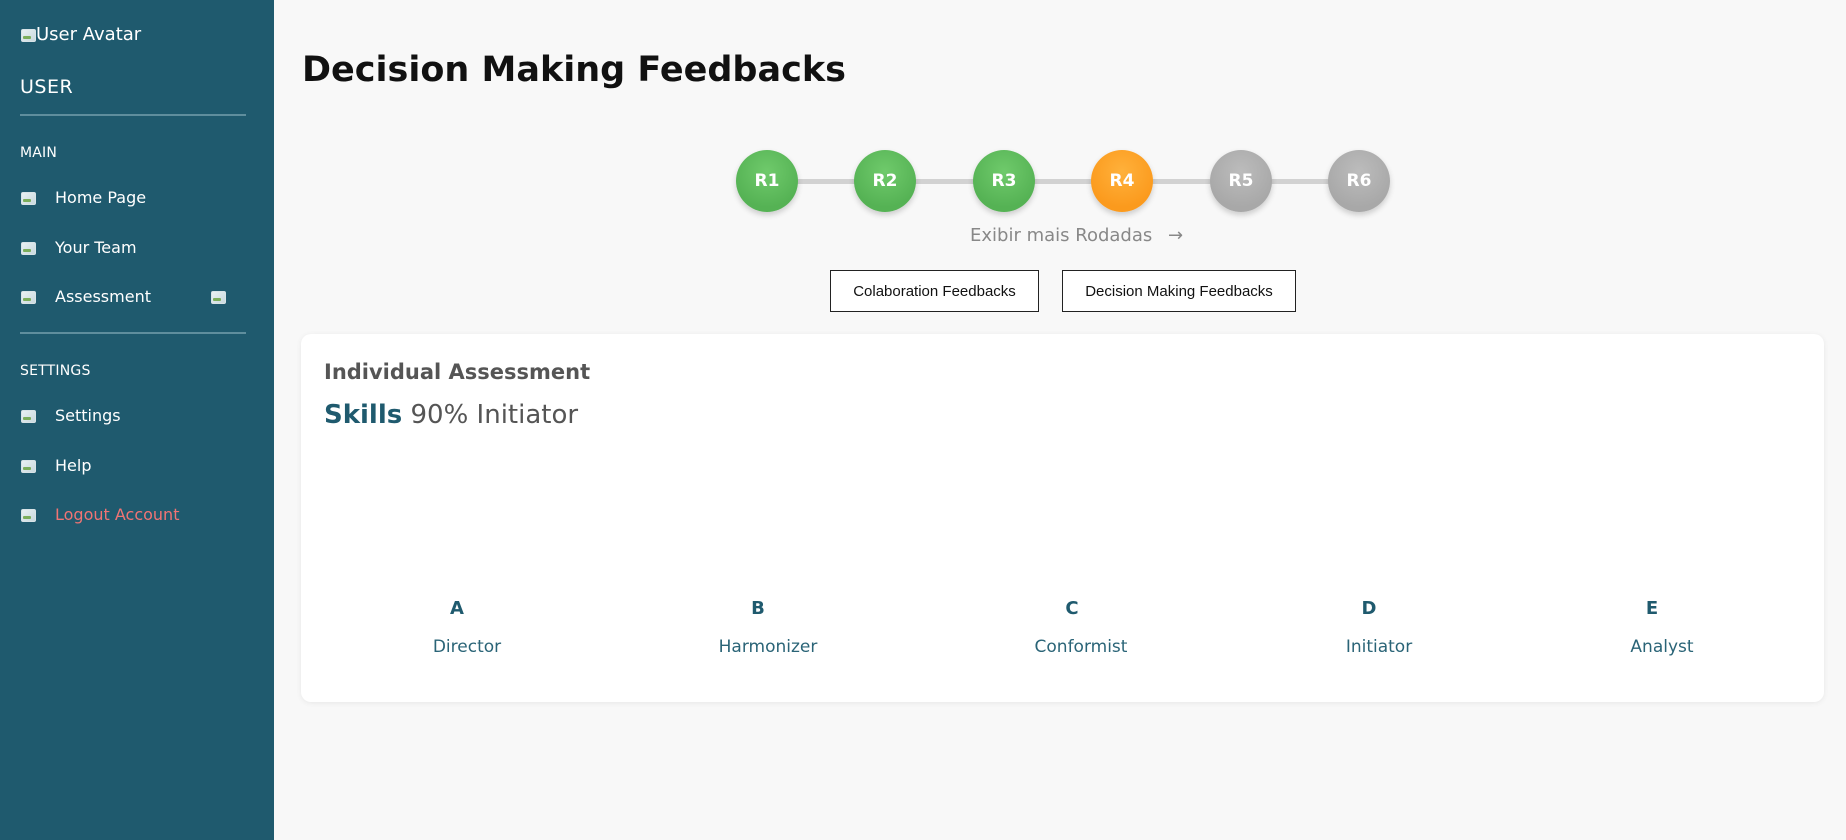 The image size is (1846, 840). What do you see at coordinates (1652, 608) in the screenshot?
I see `profile-letter: E` at bounding box center [1652, 608].